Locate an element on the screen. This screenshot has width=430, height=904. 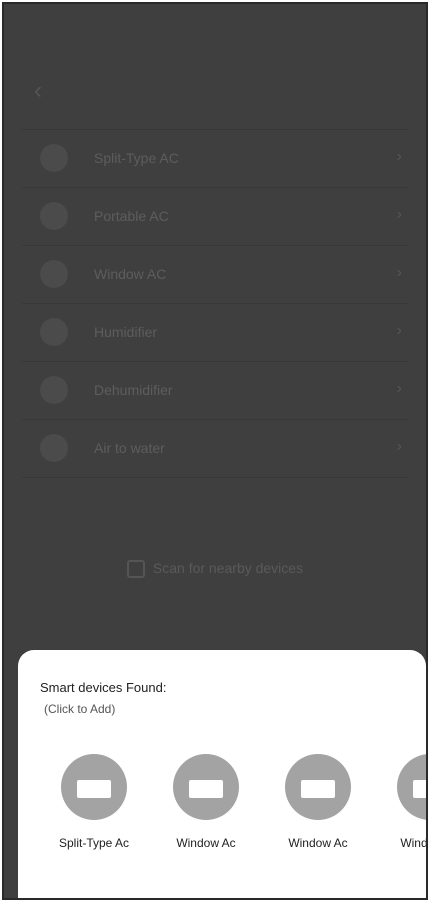
list-item: Humidifier › is located at coordinates (215, 333).